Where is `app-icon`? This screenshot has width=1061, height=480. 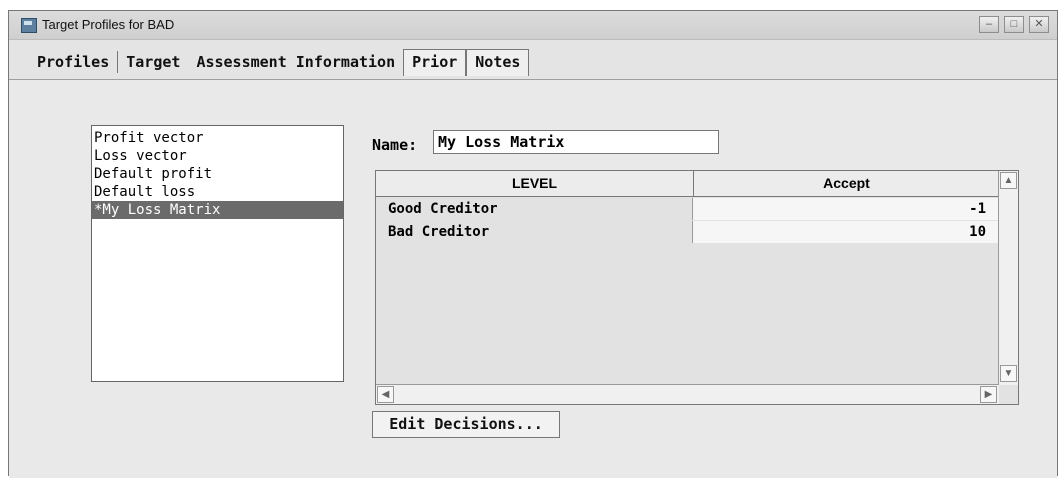 app-icon is located at coordinates (29, 25).